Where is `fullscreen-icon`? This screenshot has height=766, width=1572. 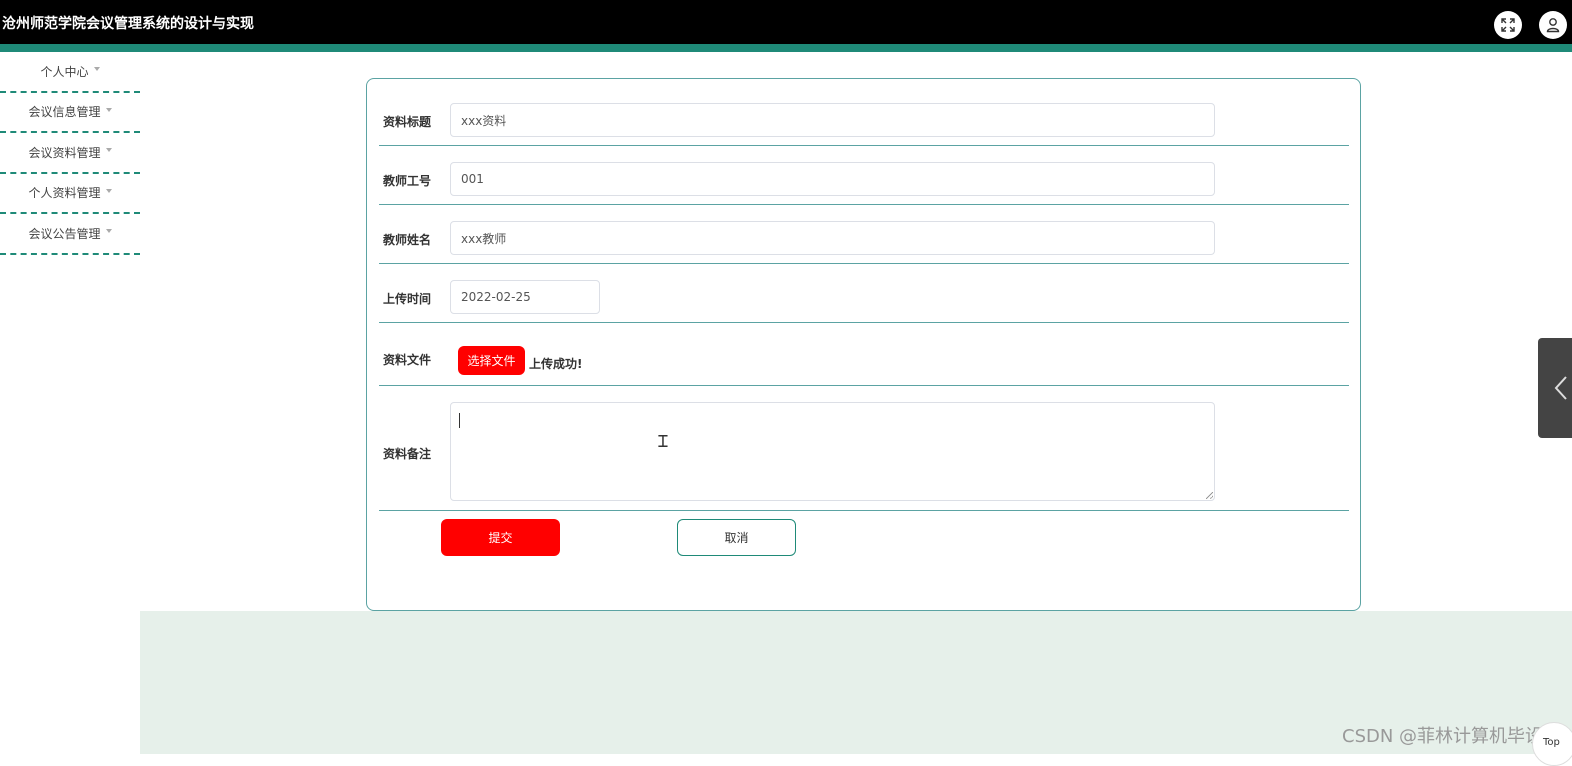
fullscreen-icon is located at coordinates (1508, 25).